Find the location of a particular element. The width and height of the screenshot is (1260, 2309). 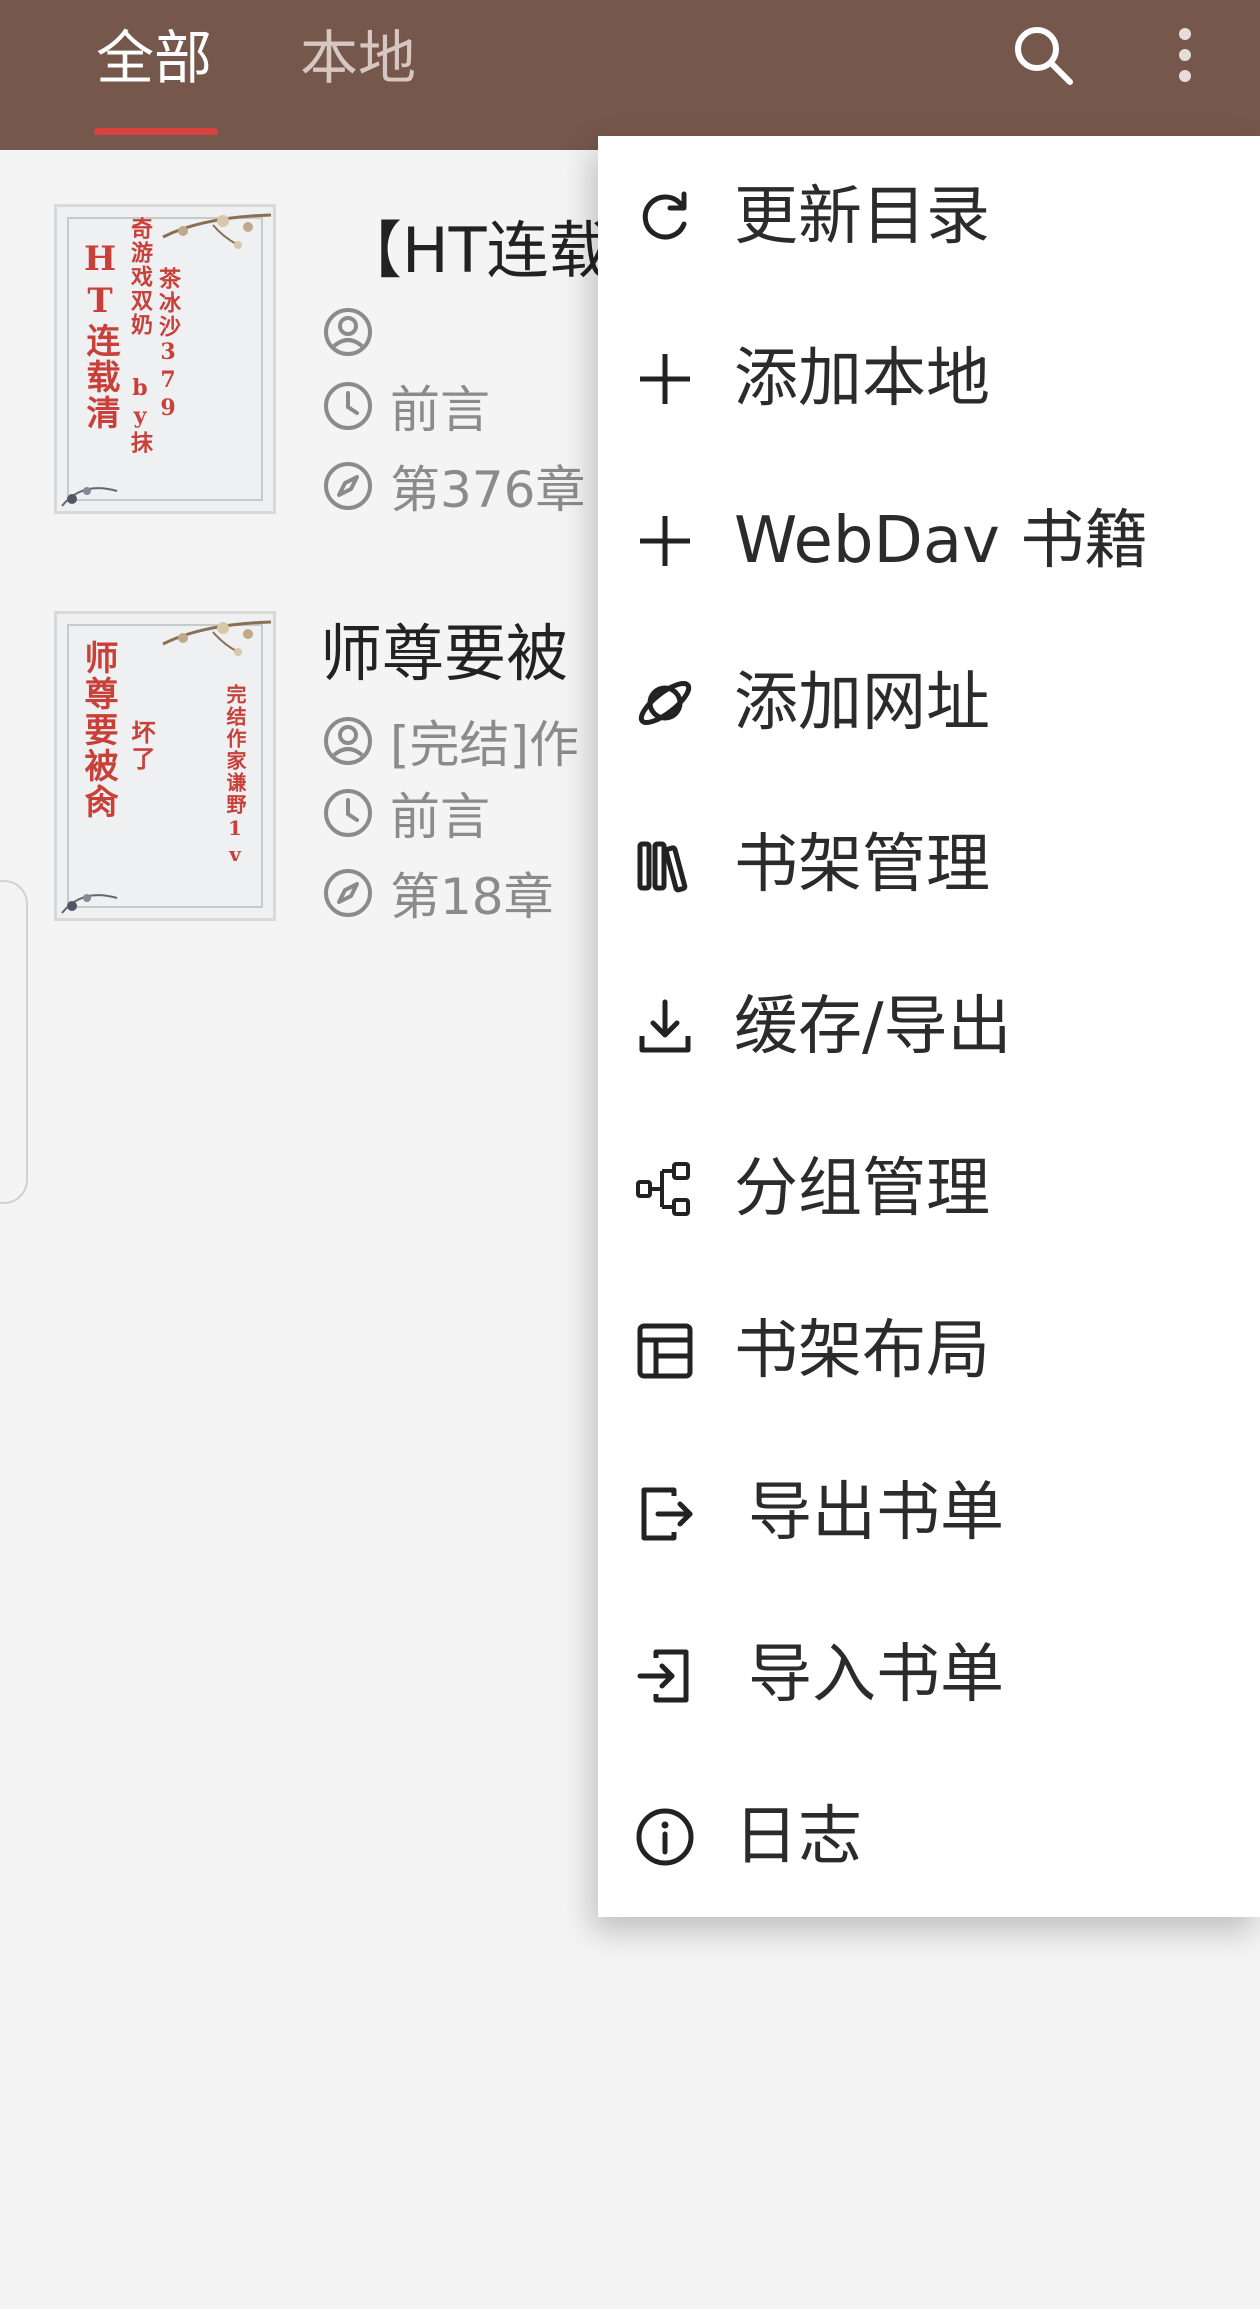

menu-item-log: 日志 is located at coordinates (929, 1837).